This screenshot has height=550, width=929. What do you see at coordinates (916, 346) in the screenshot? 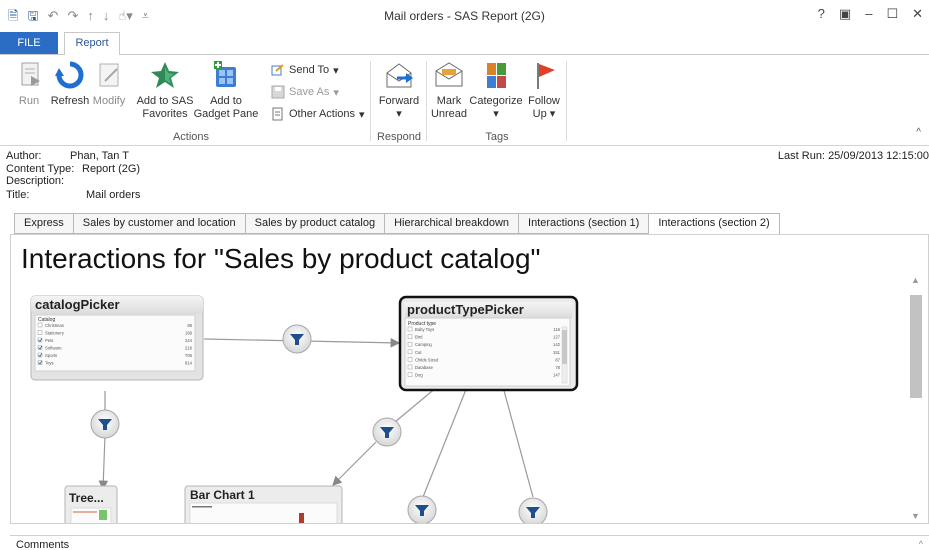
I see `scrollbar-thumb` at bounding box center [916, 346].